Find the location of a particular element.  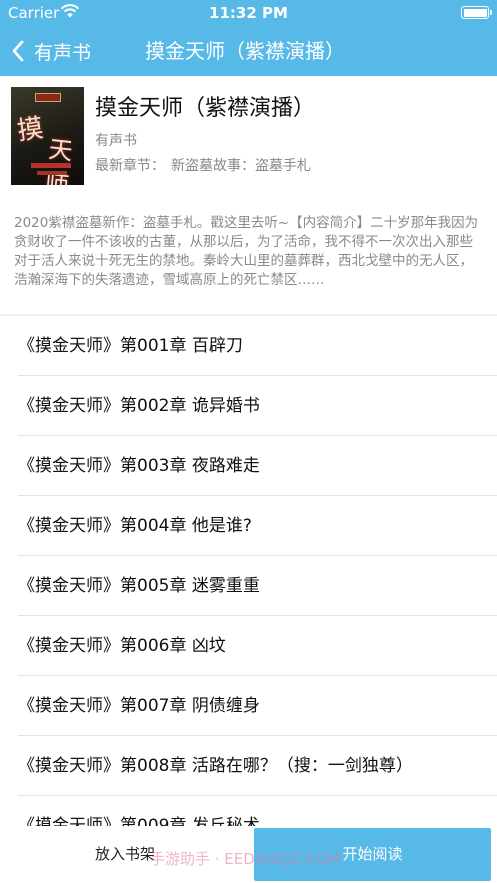

nav-bar: 有声书 摸金天师（紫襟演播） is located at coordinates (248, 51).